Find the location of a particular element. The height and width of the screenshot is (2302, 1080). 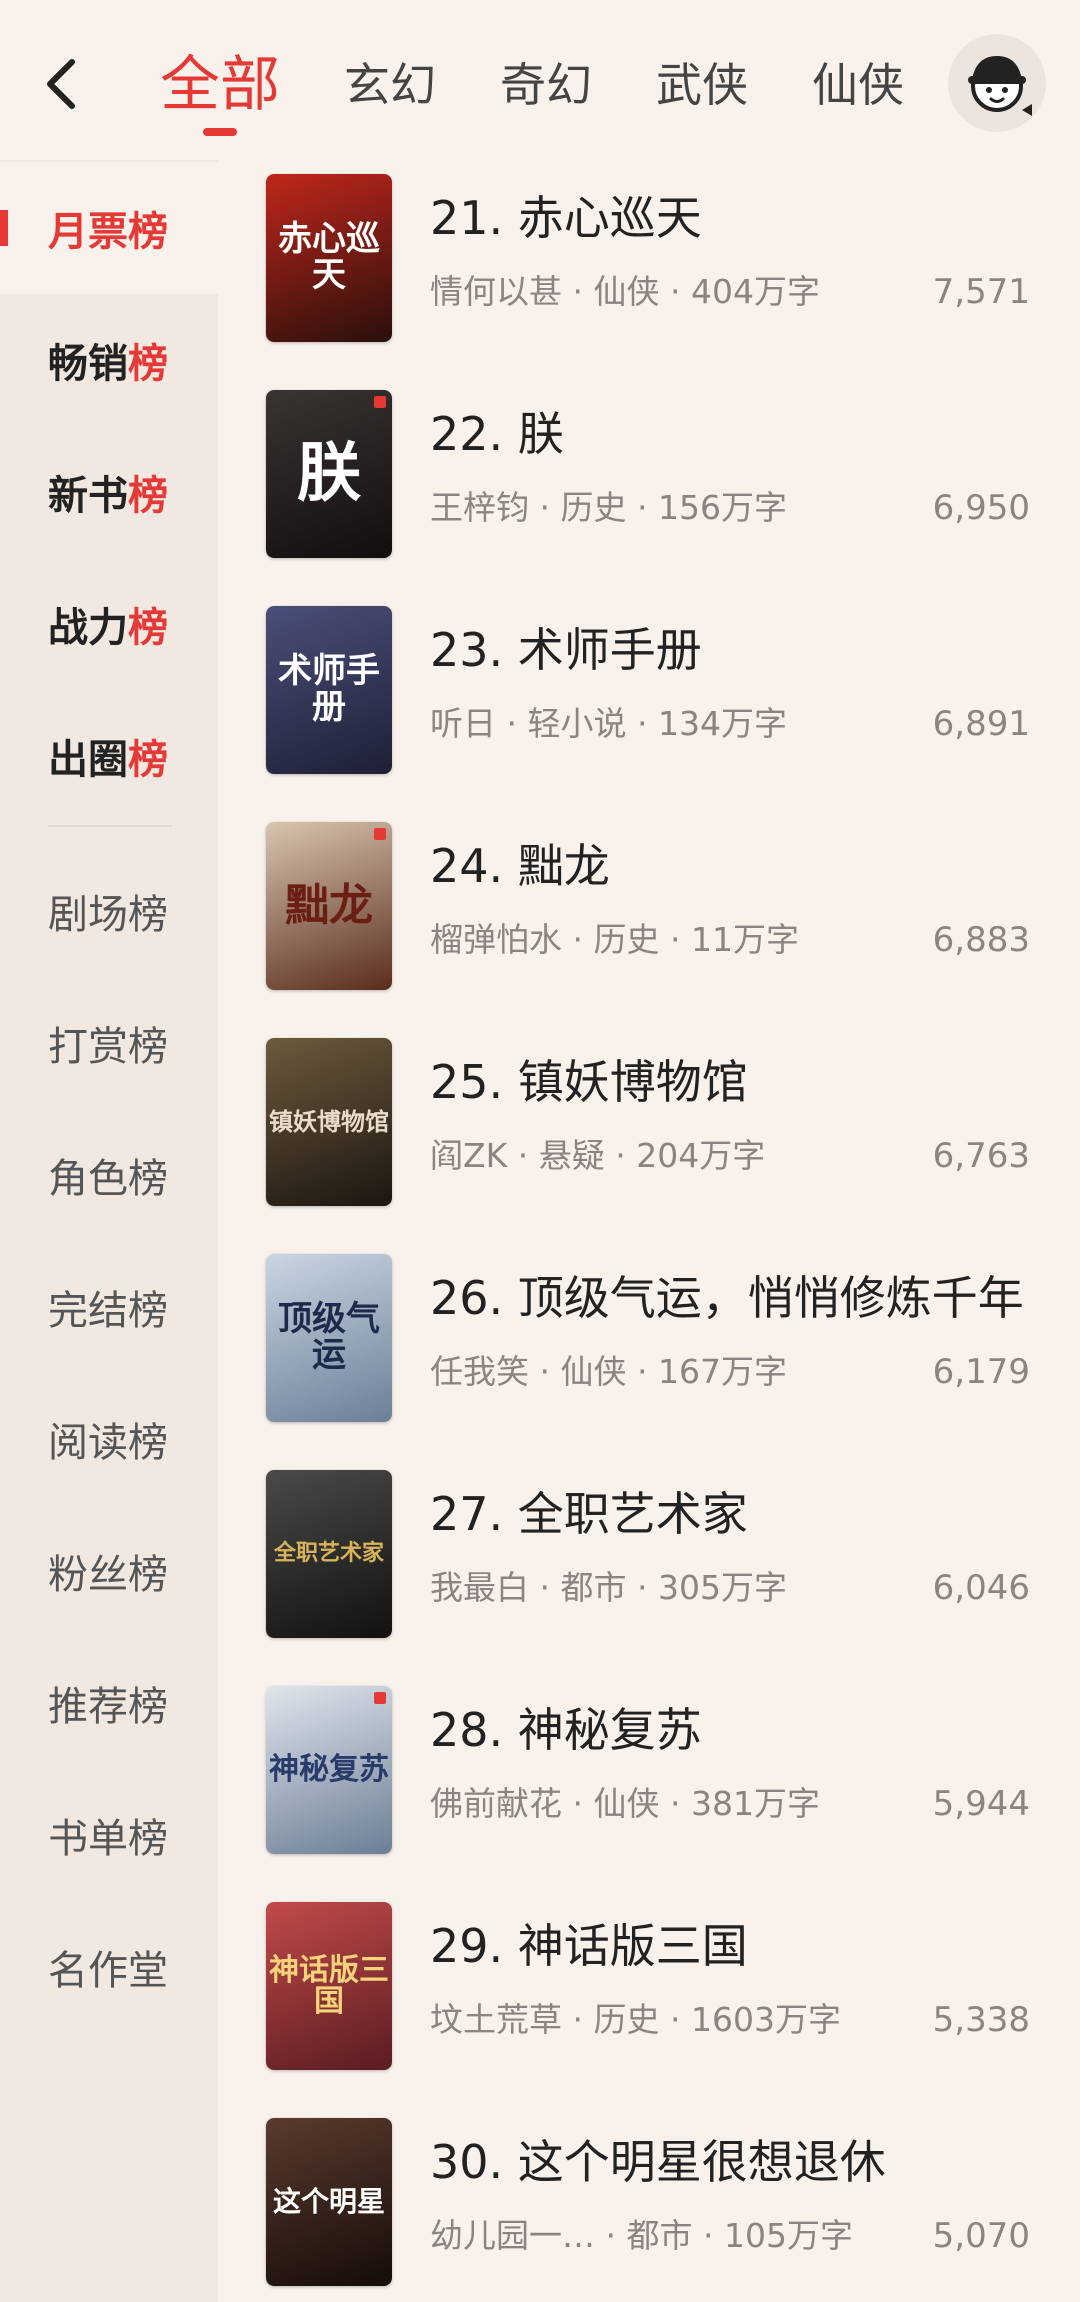

sidebar-item-breakout: 出圈榜 is located at coordinates (109, 756).